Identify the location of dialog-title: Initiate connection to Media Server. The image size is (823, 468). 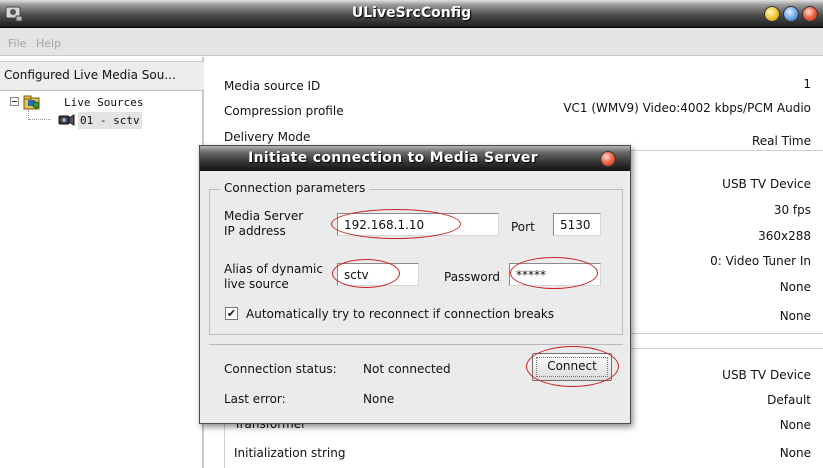
(393, 158).